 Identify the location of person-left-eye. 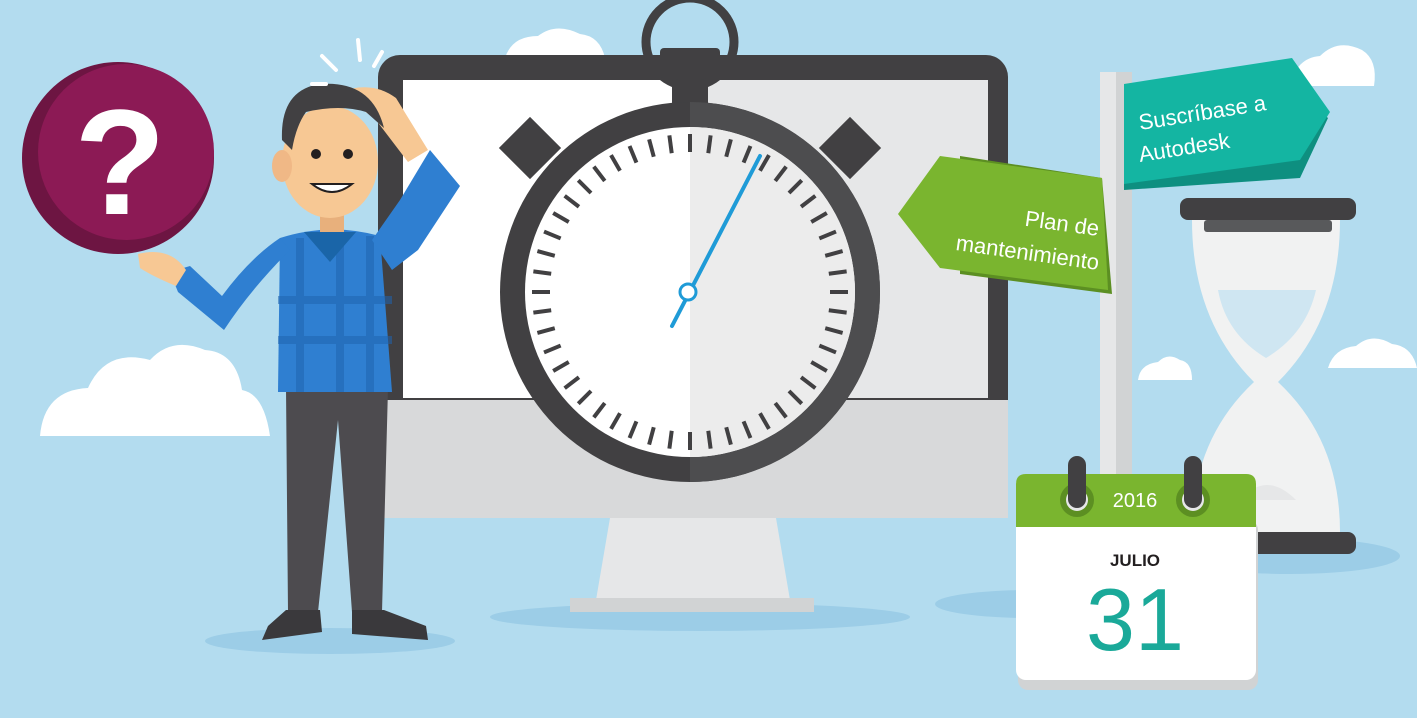
(316, 154).